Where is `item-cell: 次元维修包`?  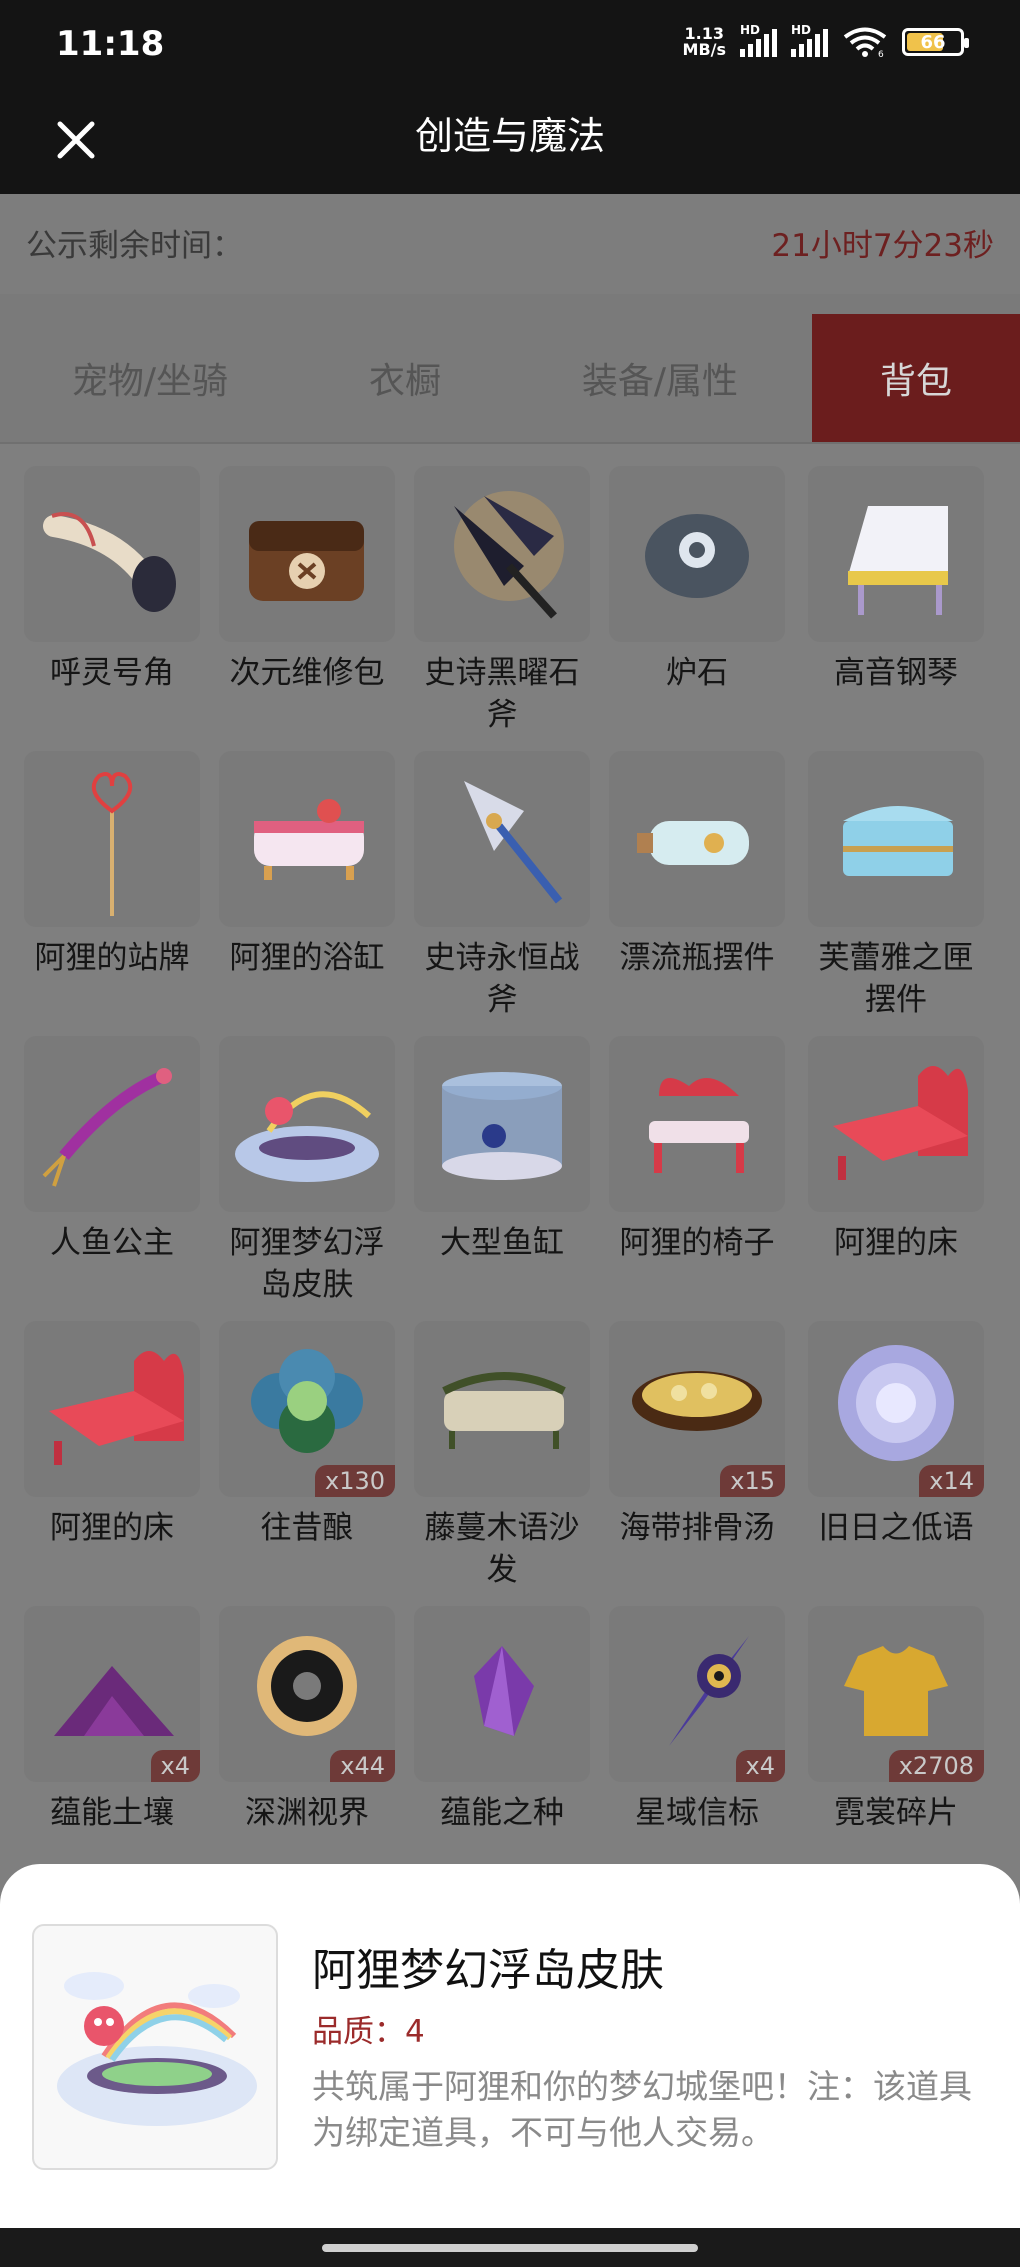 item-cell: 次元维修包 is located at coordinates (307, 580).